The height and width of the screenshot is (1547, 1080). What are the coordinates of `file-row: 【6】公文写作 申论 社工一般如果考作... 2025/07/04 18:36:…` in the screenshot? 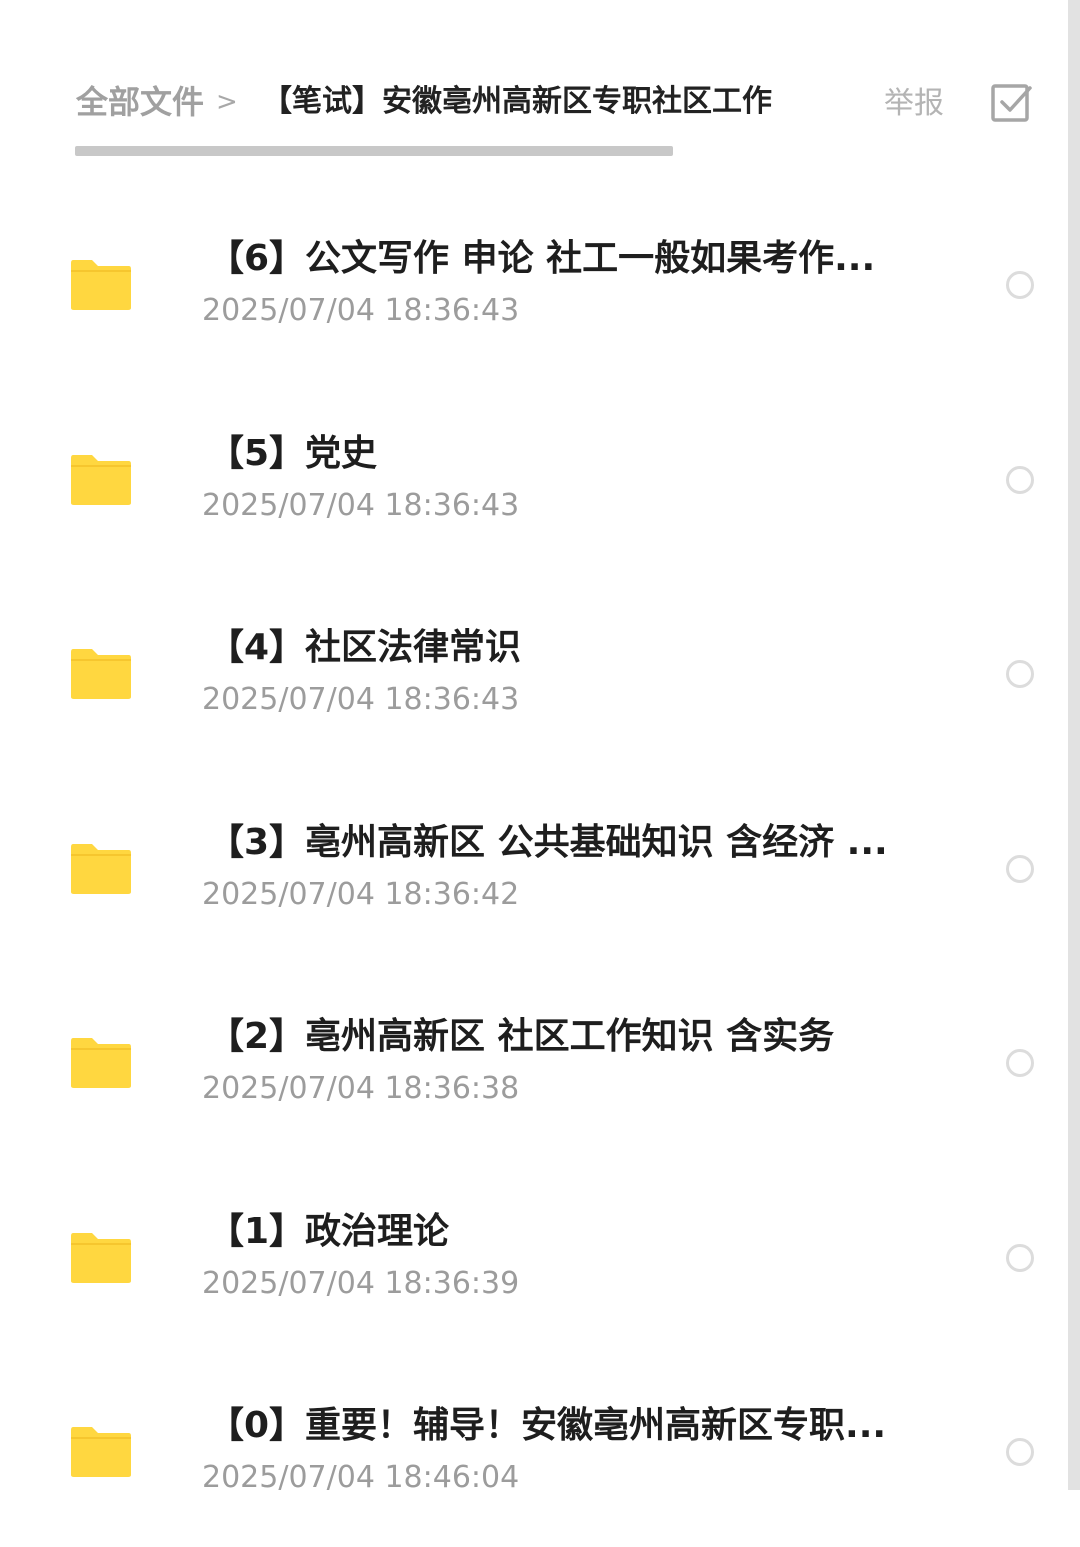 It's located at (530, 282).